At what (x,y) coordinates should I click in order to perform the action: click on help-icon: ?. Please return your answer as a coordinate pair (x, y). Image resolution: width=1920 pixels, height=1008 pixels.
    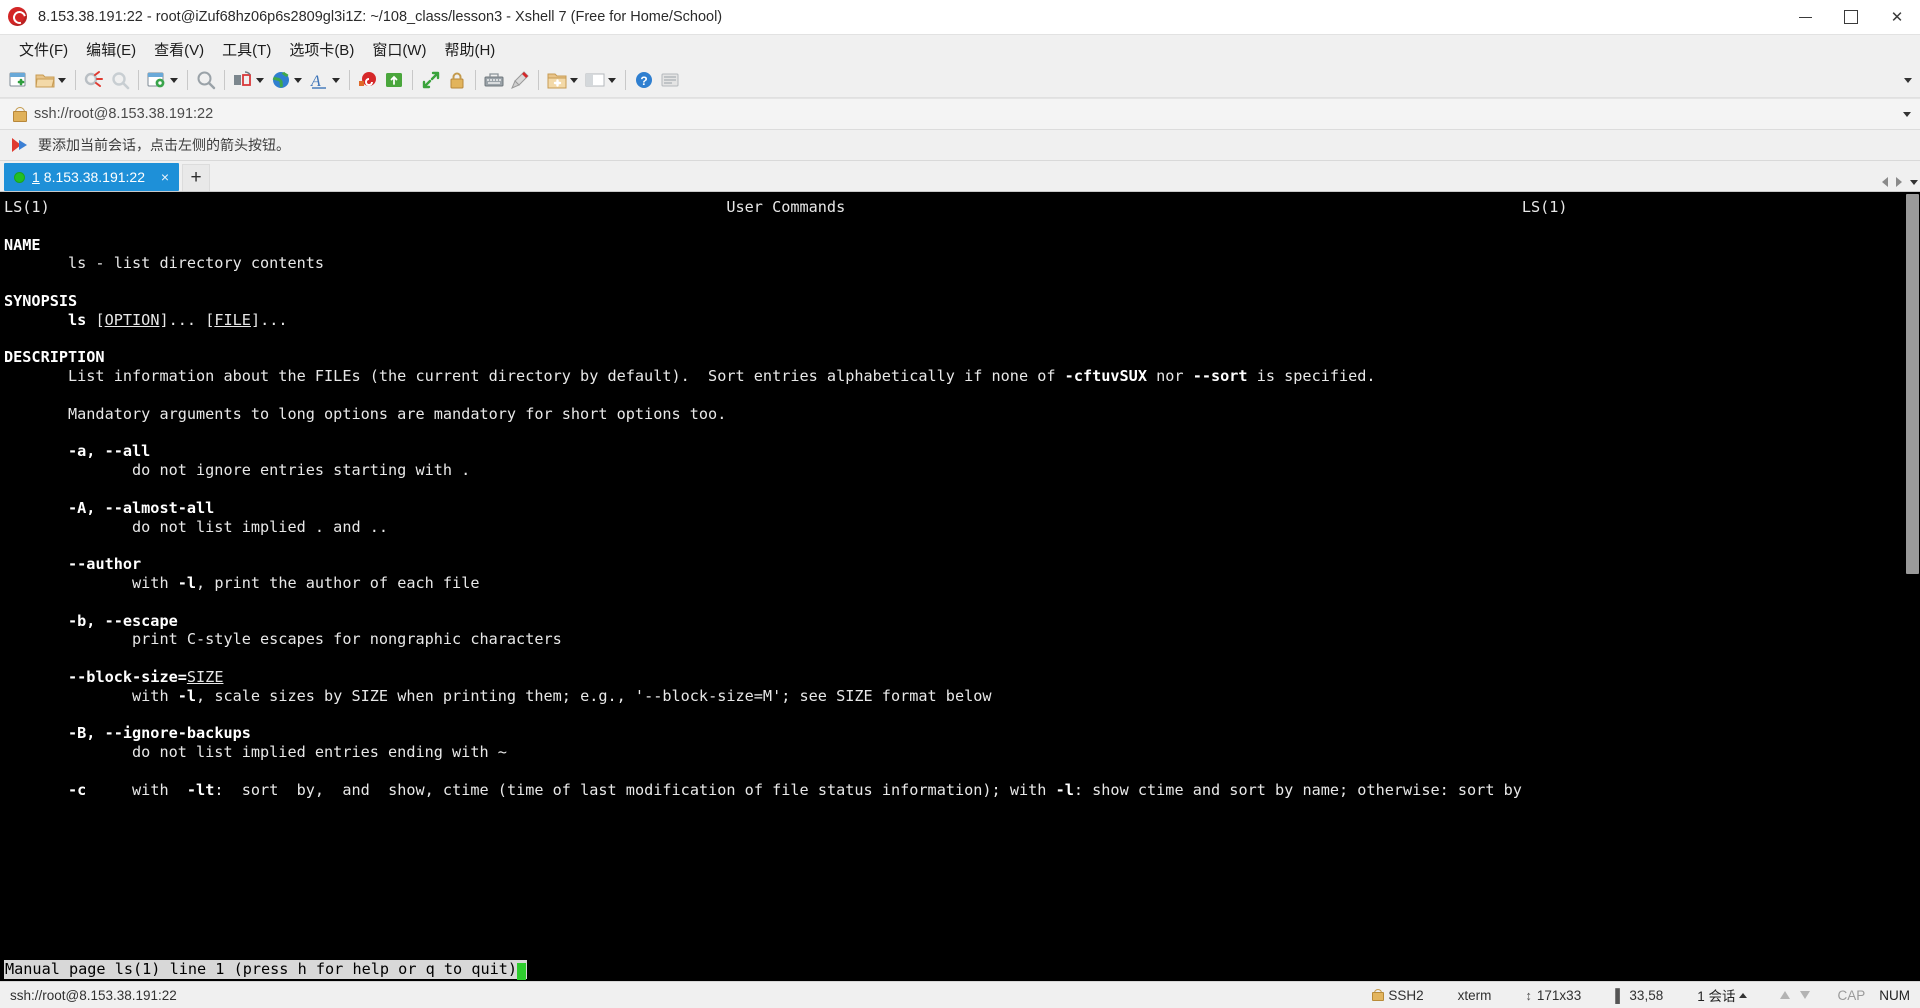
    Looking at the image, I should click on (644, 80).